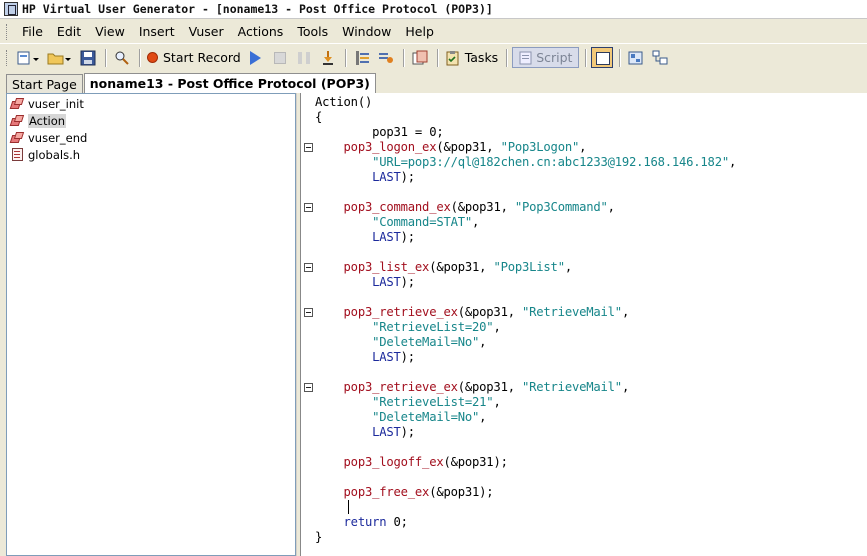 This screenshot has height=556, width=867. I want to click on editor-gutter, so click(308, 324).